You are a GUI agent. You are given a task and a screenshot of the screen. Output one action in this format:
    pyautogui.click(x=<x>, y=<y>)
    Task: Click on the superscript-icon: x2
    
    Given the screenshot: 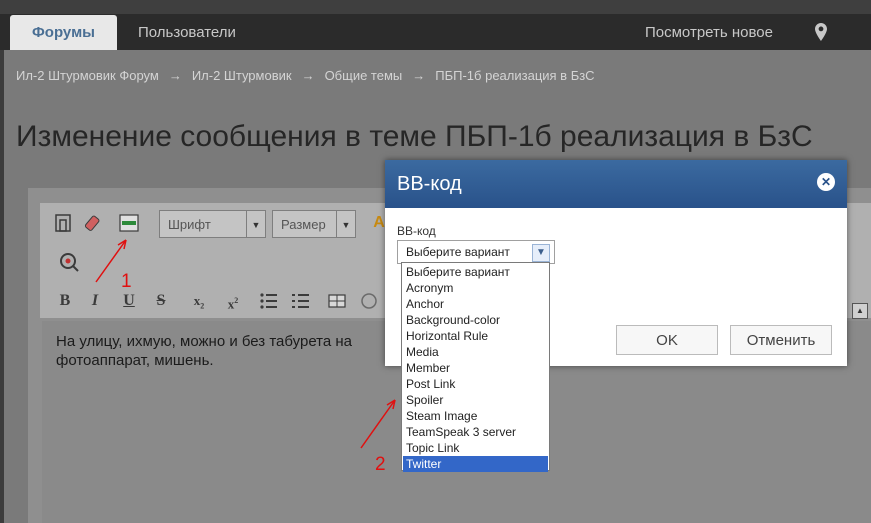 What is the action you would take?
    pyautogui.click(x=233, y=301)
    